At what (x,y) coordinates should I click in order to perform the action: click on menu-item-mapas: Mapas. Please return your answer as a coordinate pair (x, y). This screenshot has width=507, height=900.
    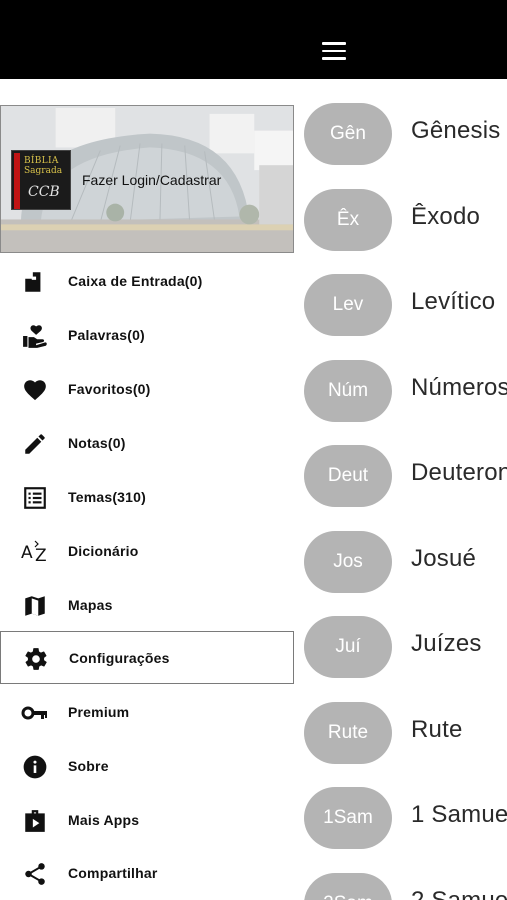
    Looking at the image, I should click on (147, 605).